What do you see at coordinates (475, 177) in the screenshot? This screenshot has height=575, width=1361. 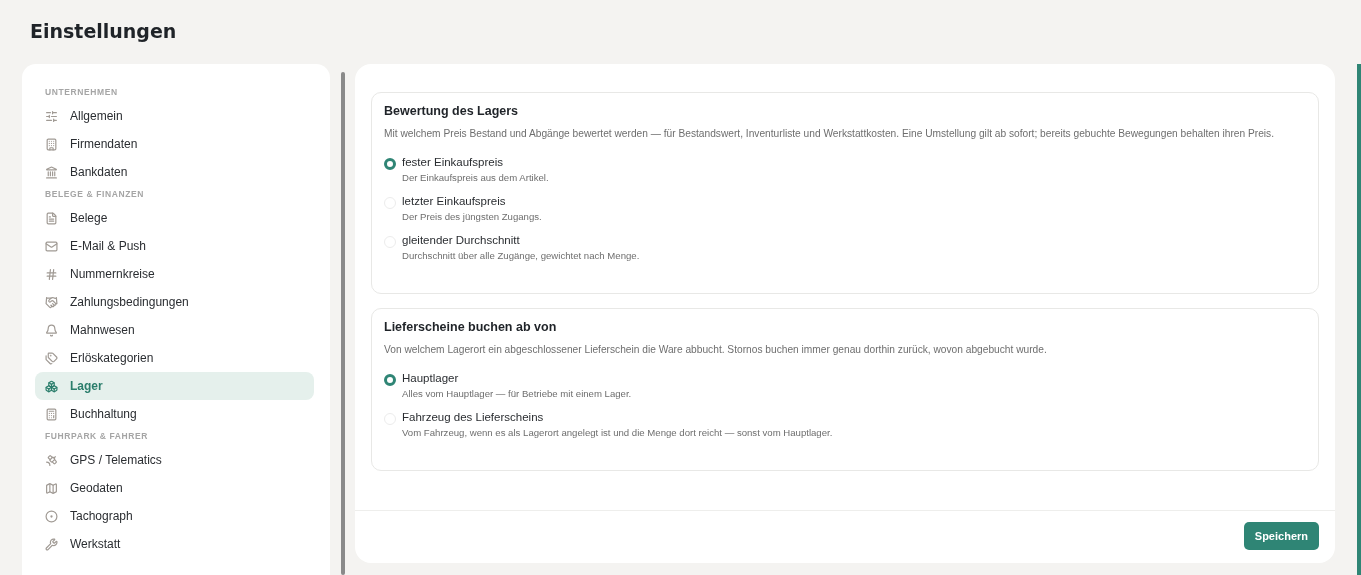 I see `option-hint: Der Einkaufspreis aus dem Artikel.` at bounding box center [475, 177].